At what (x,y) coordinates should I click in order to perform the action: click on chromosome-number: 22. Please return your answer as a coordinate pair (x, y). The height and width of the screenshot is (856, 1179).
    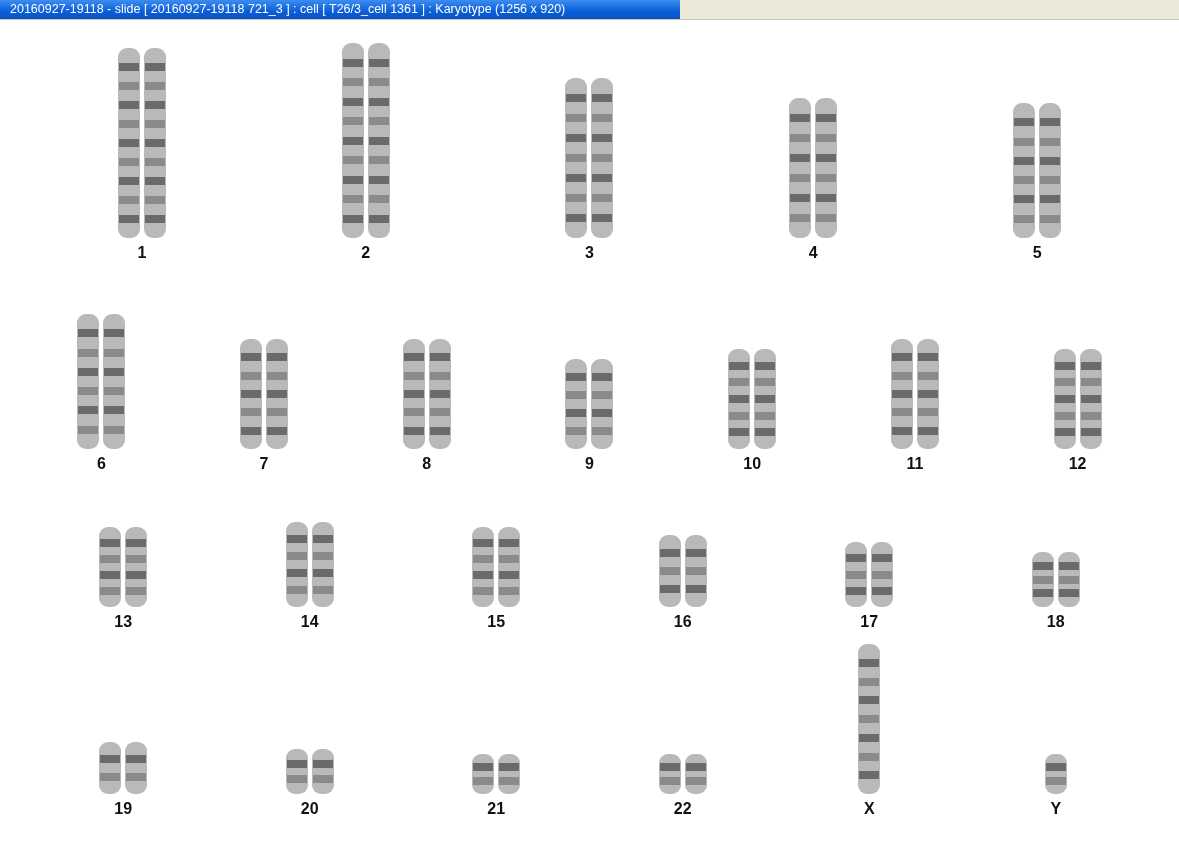
    Looking at the image, I should click on (682, 809).